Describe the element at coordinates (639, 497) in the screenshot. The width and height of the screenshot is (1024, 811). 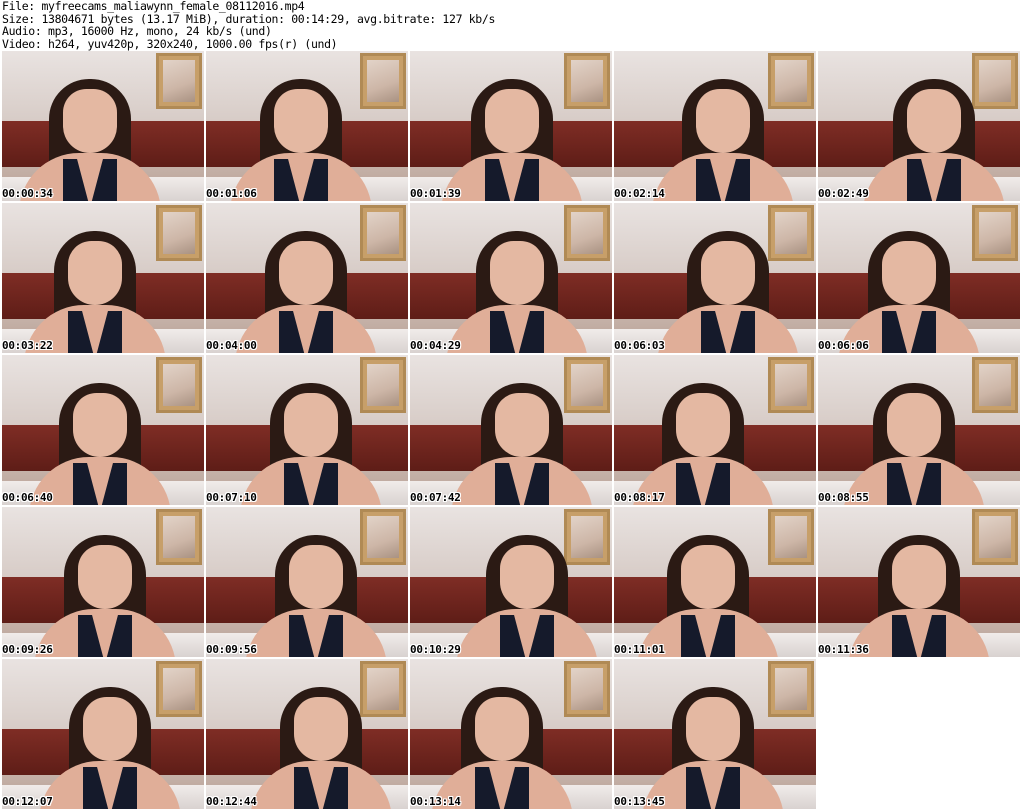
I see `thumbnail-timestamp: 00:08:17` at that location.